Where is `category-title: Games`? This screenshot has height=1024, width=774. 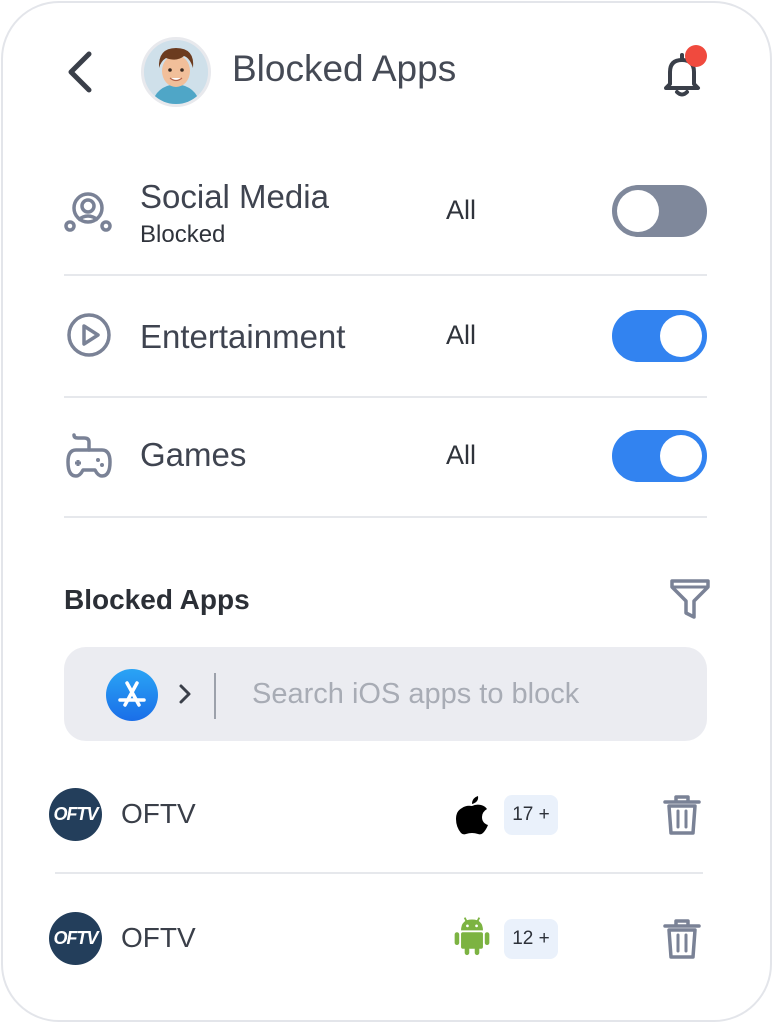 category-title: Games is located at coordinates (193, 454).